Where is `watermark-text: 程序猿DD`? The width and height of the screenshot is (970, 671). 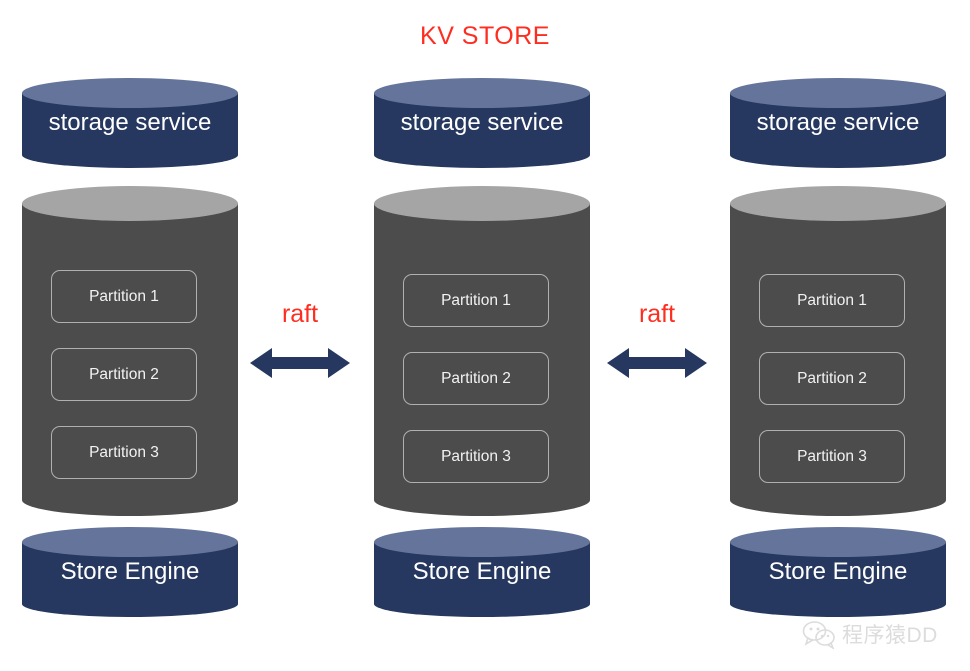
watermark-text: 程序猿DD is located at coordinates (890, 635).